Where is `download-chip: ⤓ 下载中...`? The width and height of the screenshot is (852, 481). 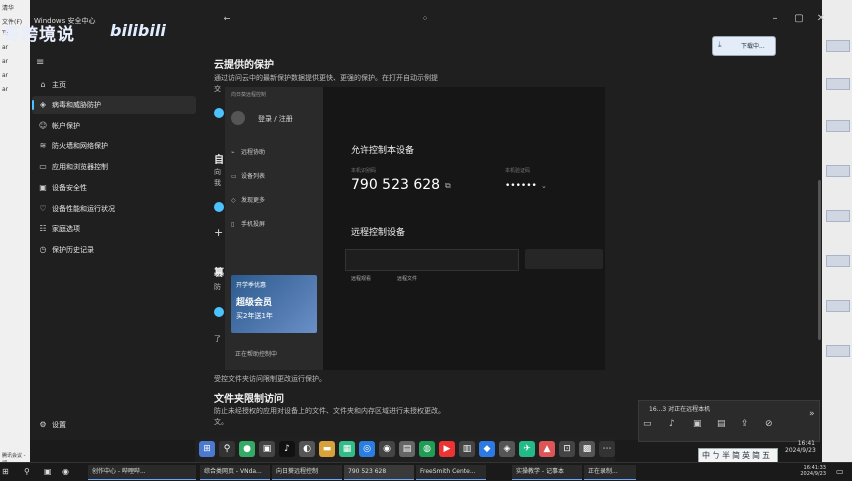
download-chip: ⤓ 下载中... is located at coordinates (744, 46).